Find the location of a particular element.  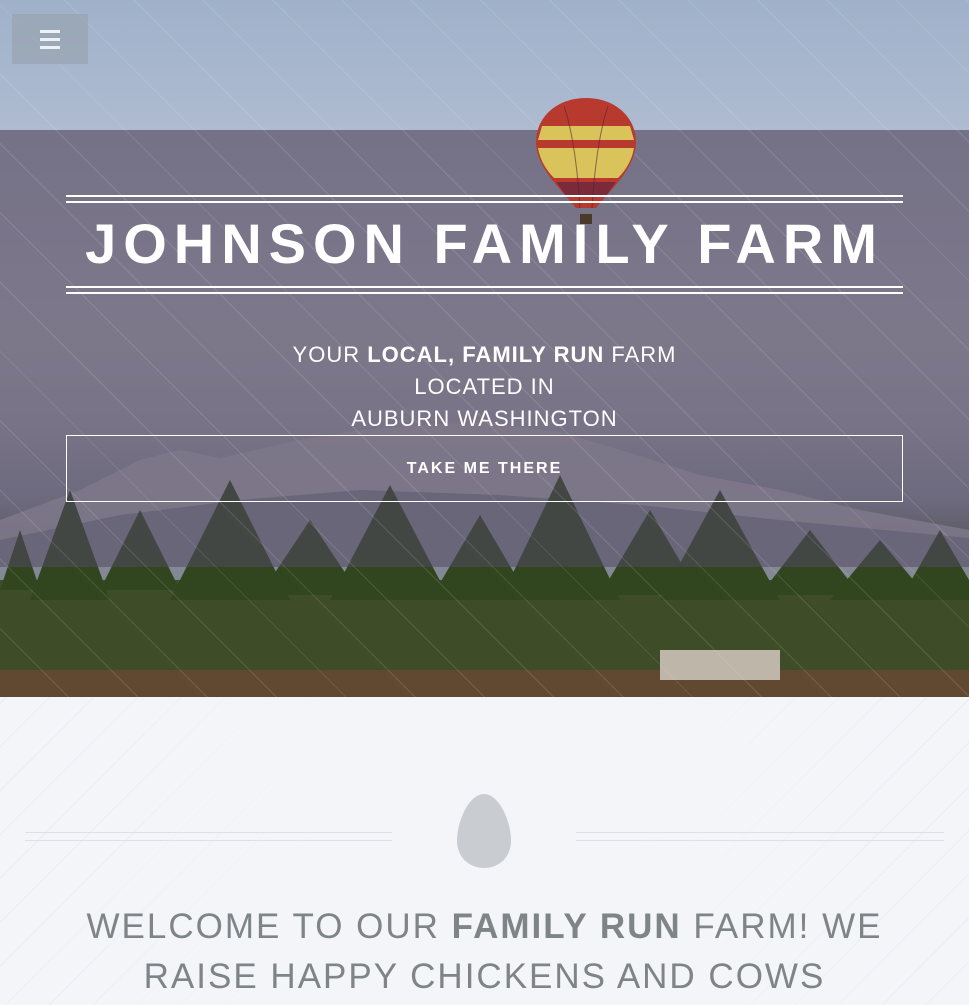

divider-left is located at coordinates (208, 836).